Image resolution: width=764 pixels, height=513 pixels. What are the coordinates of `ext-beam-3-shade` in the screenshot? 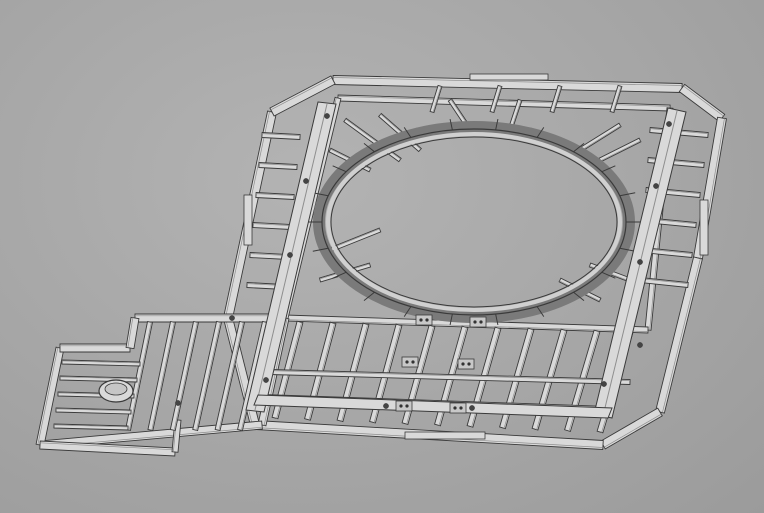 It's located at (48, 396).